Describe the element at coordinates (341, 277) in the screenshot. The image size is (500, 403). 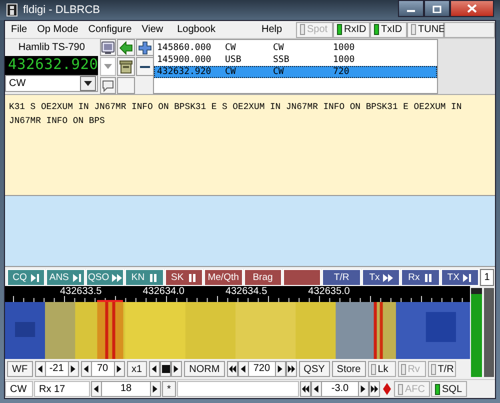
I see `macro-button: T/R` at that location.